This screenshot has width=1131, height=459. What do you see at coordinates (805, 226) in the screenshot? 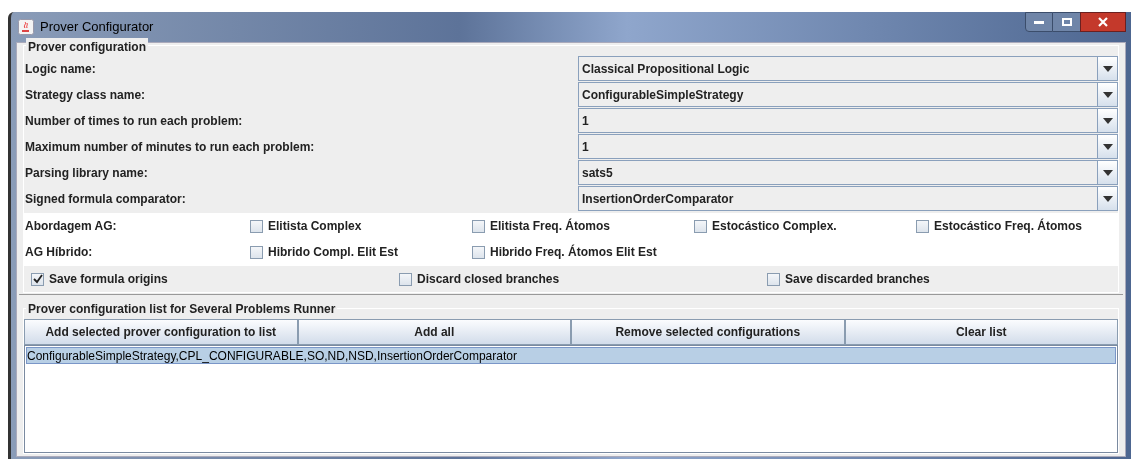
I see `checkbox: Estocástico Complex.` at bounding box center [805, 226].